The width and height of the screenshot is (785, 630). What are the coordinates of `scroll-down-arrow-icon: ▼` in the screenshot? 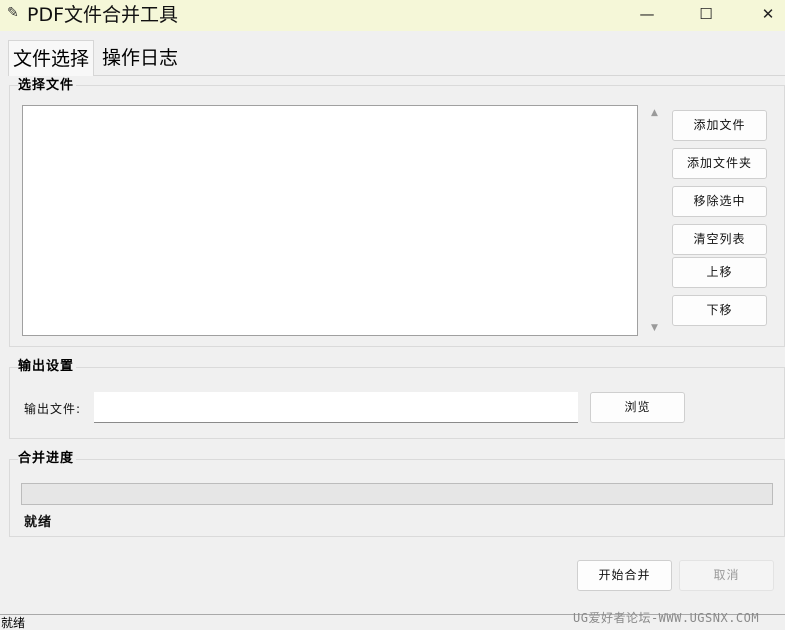 It's located at (654, 328).